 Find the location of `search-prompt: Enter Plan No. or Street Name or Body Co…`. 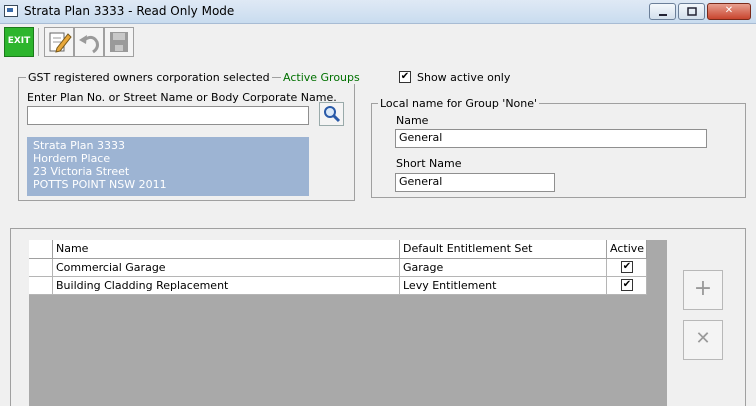

search-prompt: Enter Plan No. or Street Name or Body Co… is located at coordinates (182, 97).